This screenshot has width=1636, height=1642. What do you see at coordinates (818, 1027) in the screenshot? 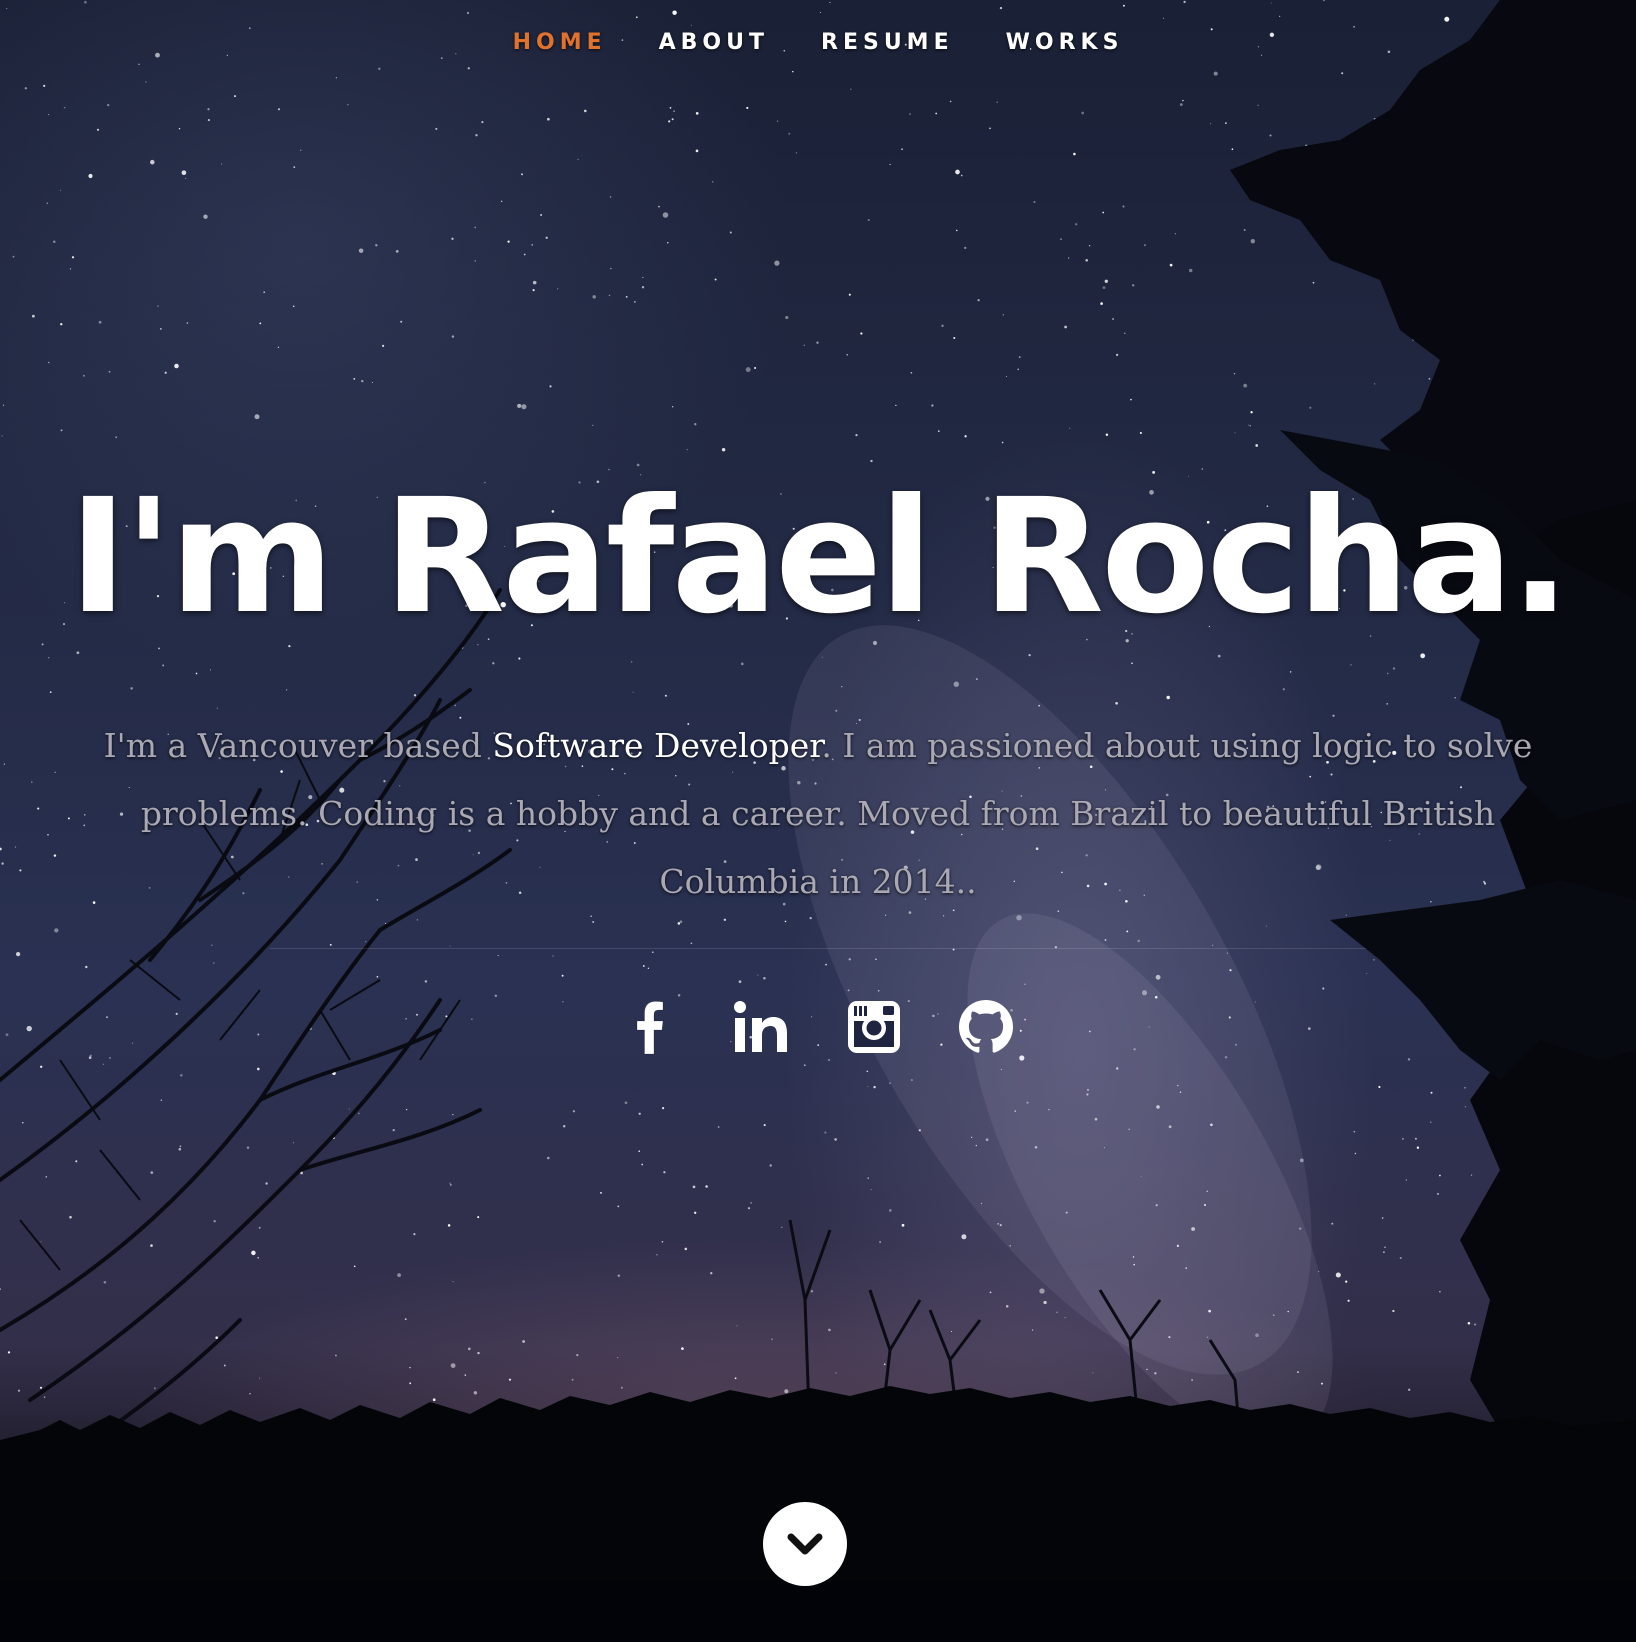
I see `social-links` at bounding box center [818, 1027].